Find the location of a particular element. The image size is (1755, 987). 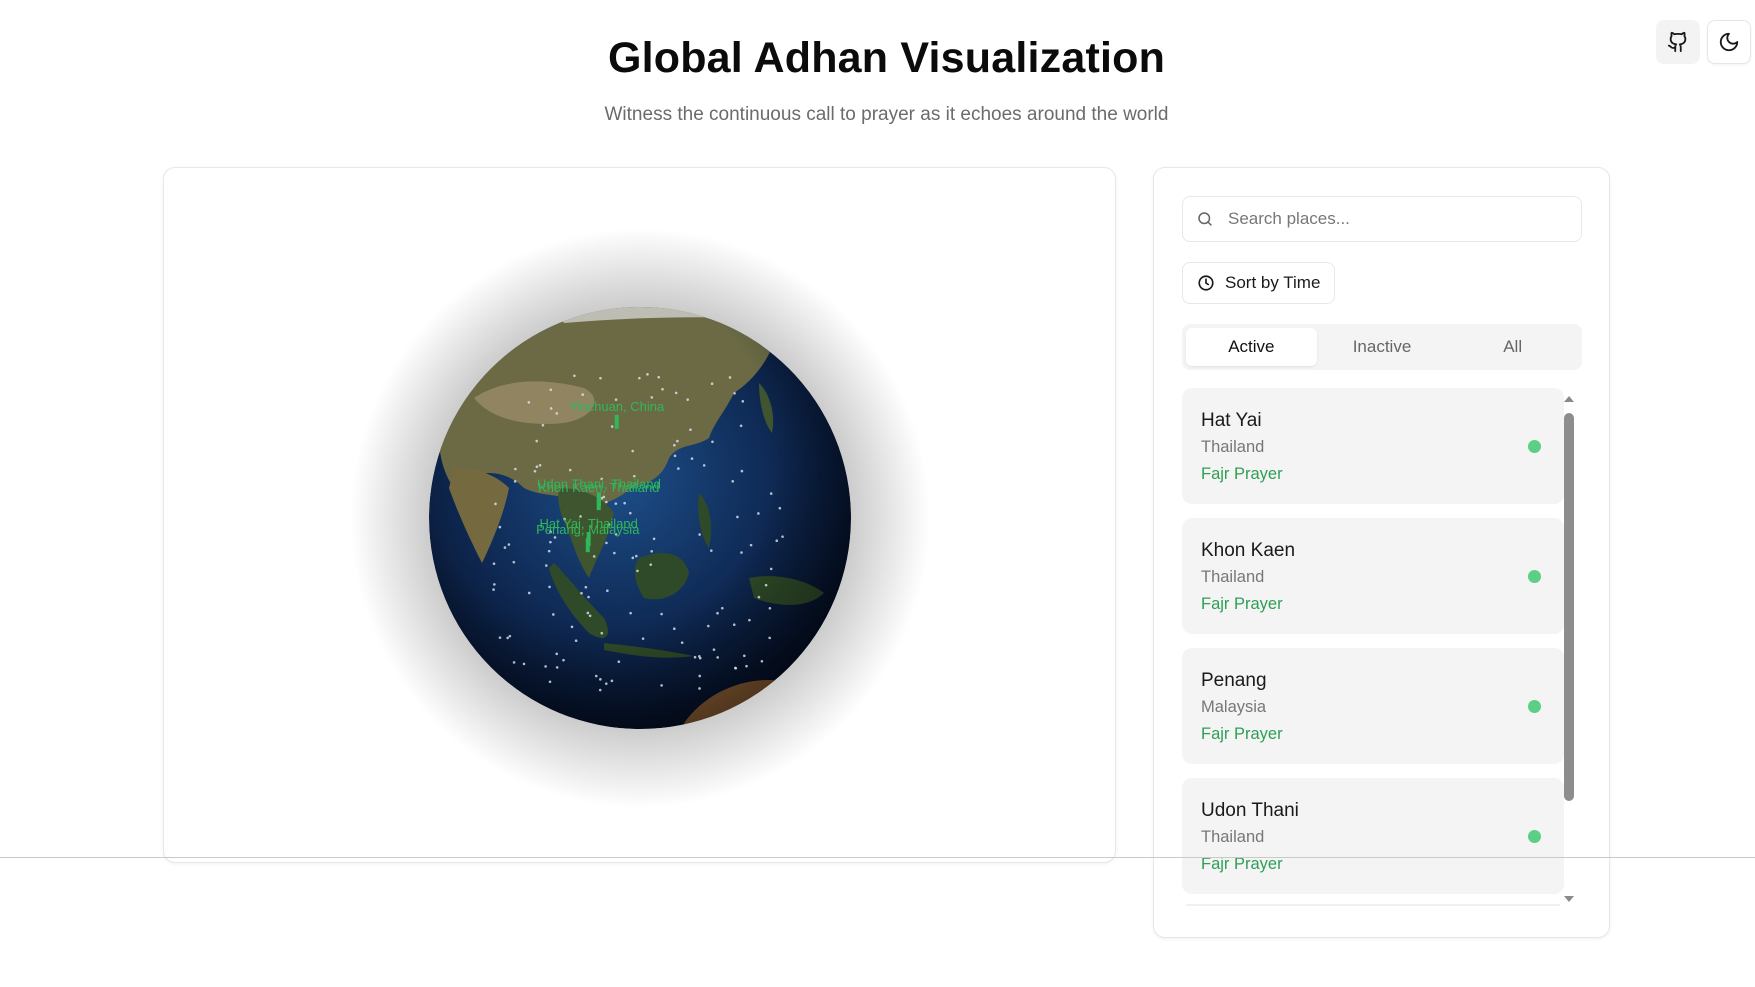

scroll-thumb is located at coordinates (1569, 607).